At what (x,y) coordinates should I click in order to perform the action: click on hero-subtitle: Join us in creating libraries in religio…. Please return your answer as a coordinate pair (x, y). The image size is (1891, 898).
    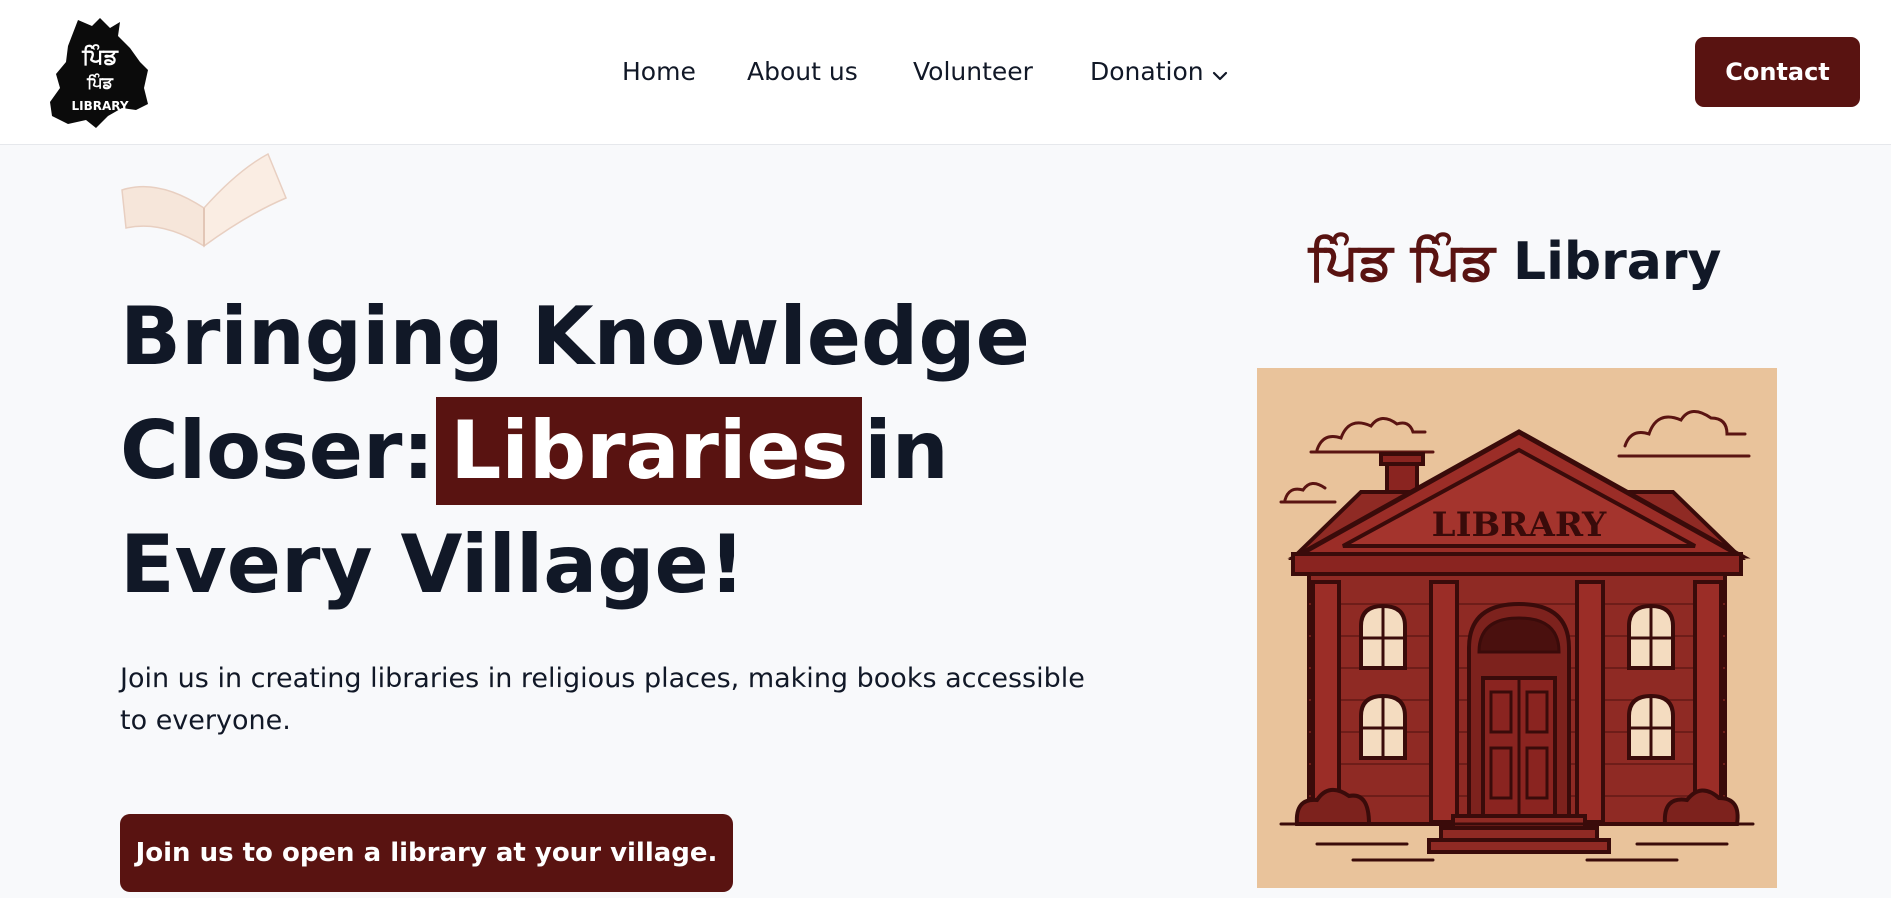
    Looking at the image, I should click on (602, 699).